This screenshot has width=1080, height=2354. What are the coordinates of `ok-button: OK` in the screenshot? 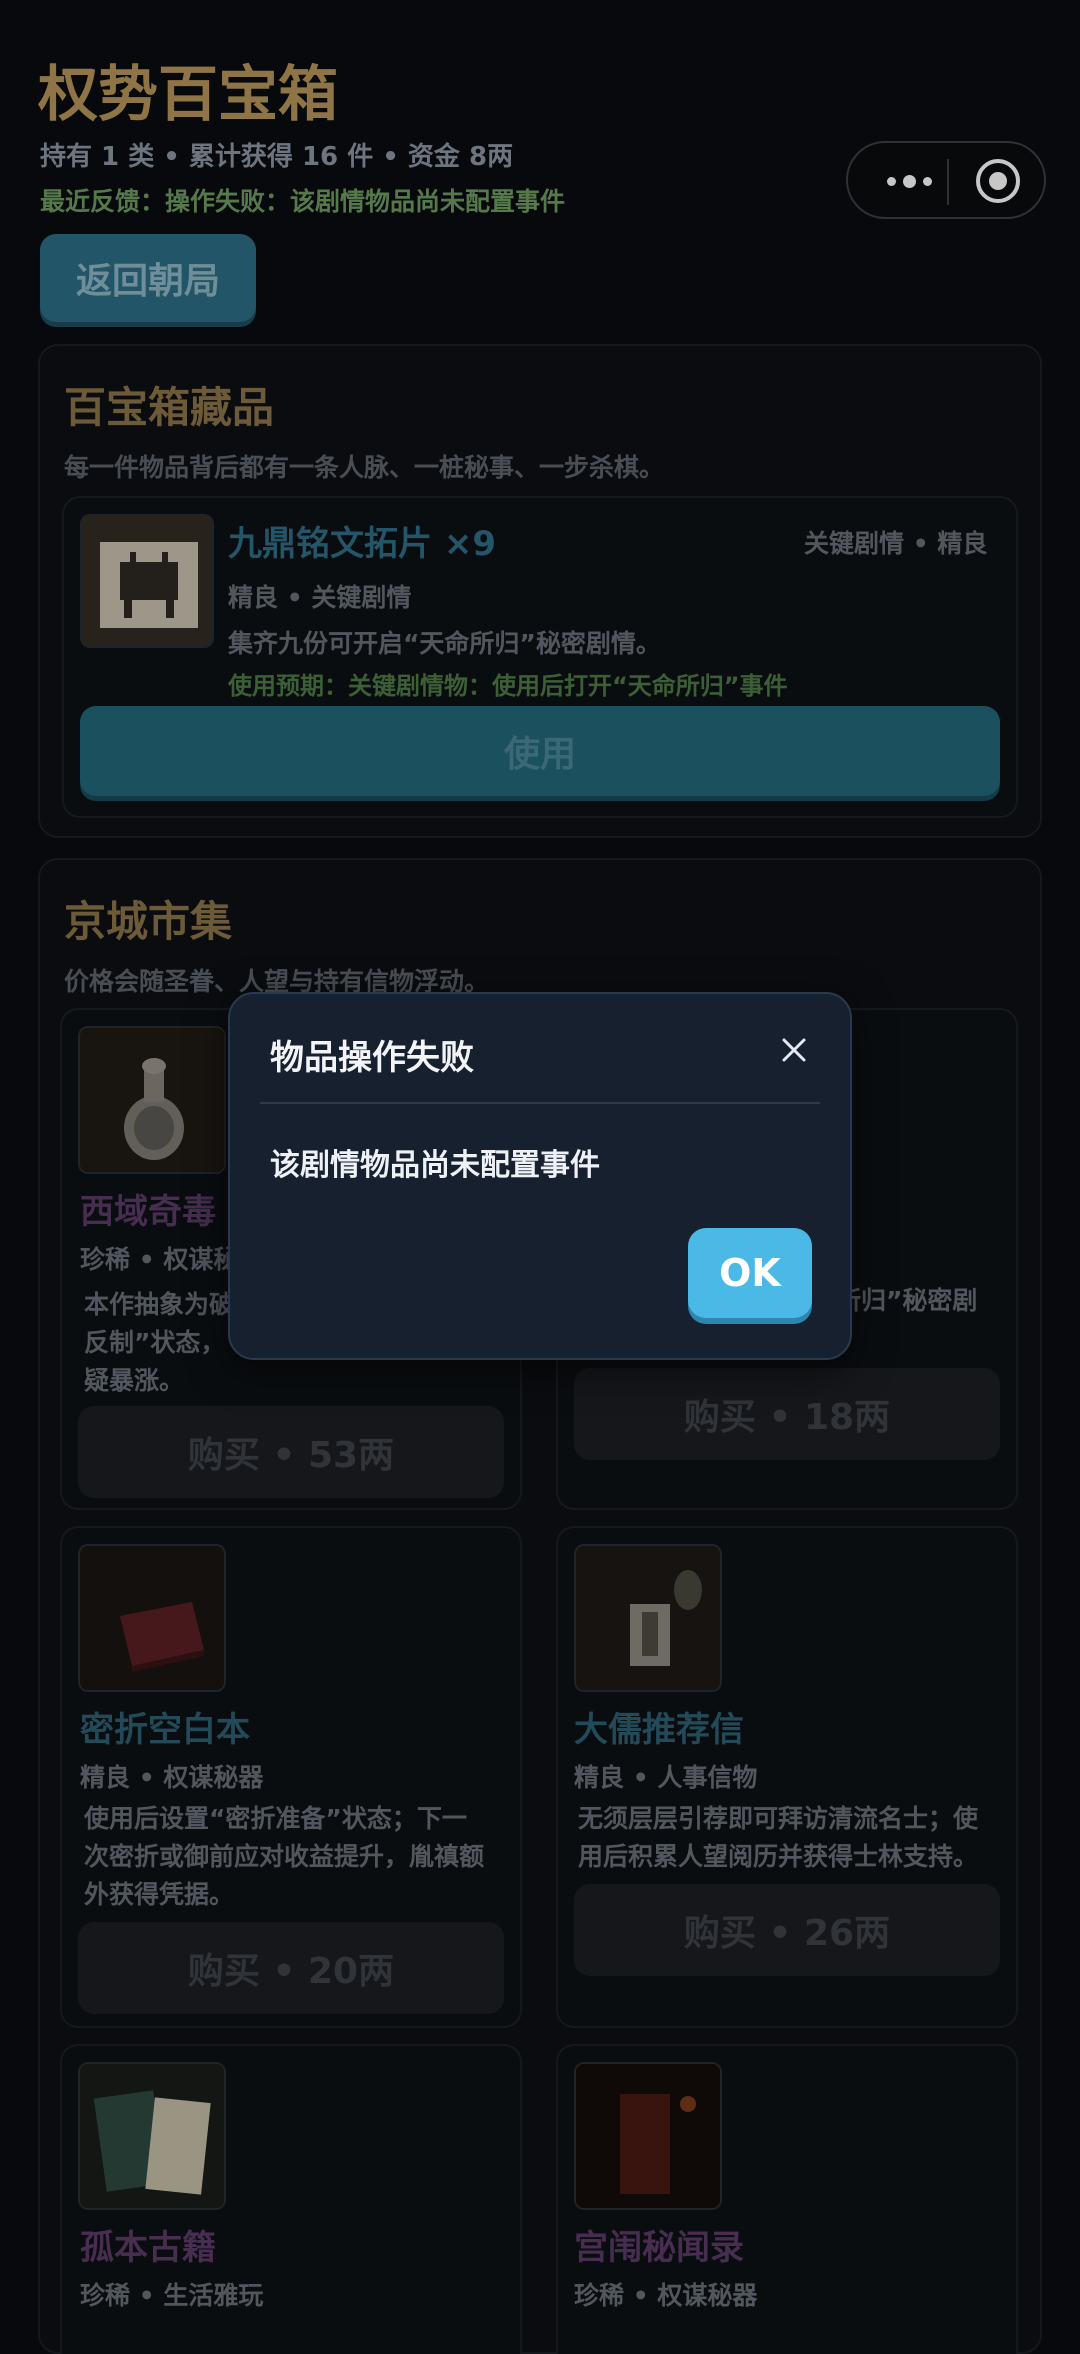 It's located at (750, 1273).